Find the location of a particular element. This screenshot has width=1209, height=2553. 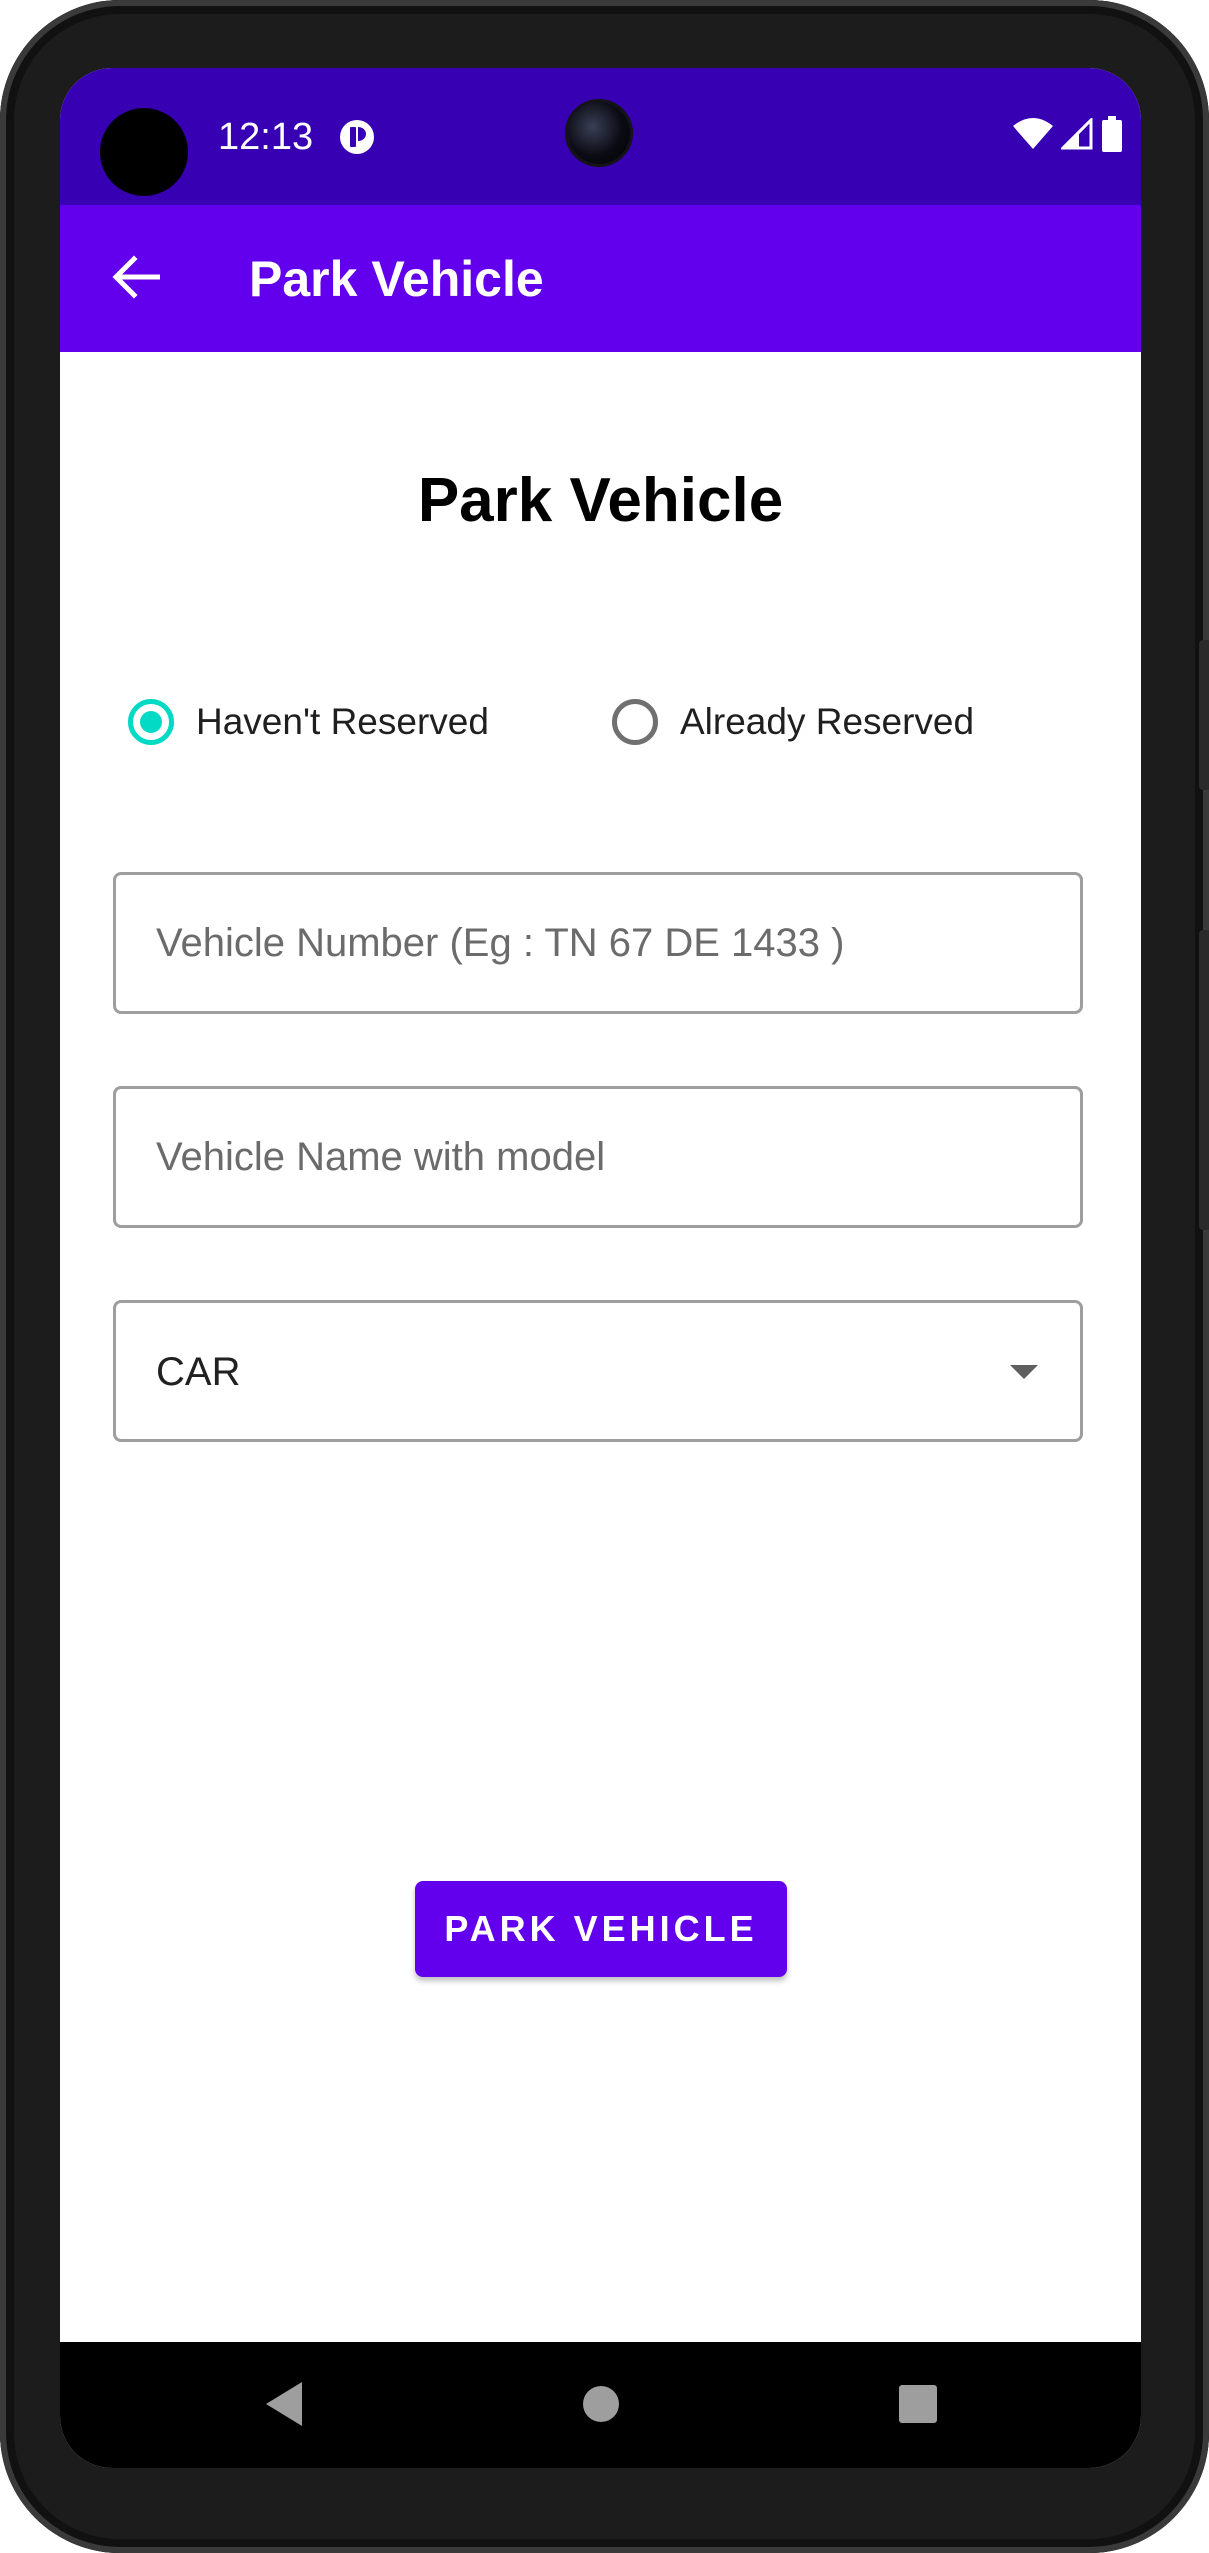

arrow-left-icon is located at coordinates (136, 279).